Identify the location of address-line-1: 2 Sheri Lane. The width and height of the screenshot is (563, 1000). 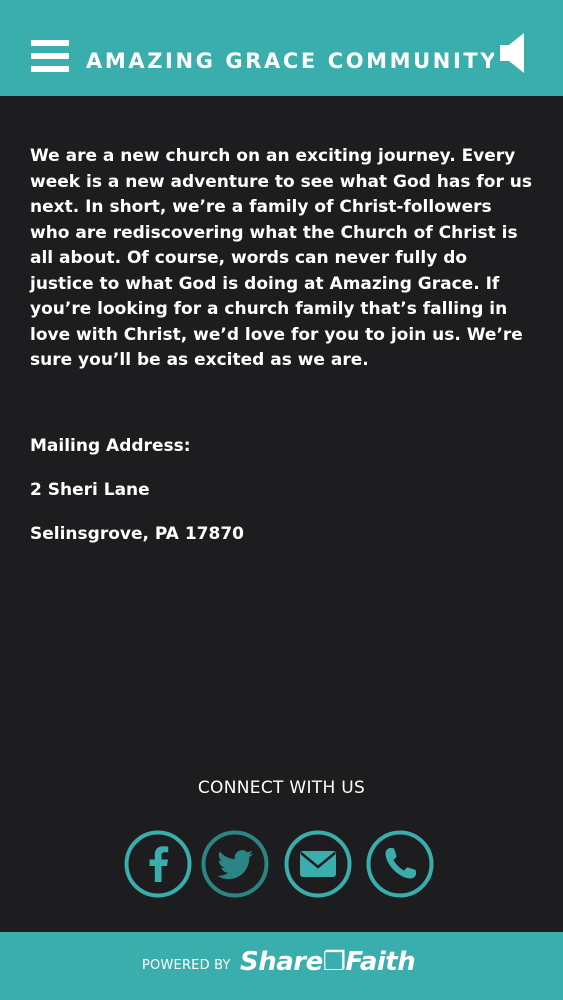
(90, 490).